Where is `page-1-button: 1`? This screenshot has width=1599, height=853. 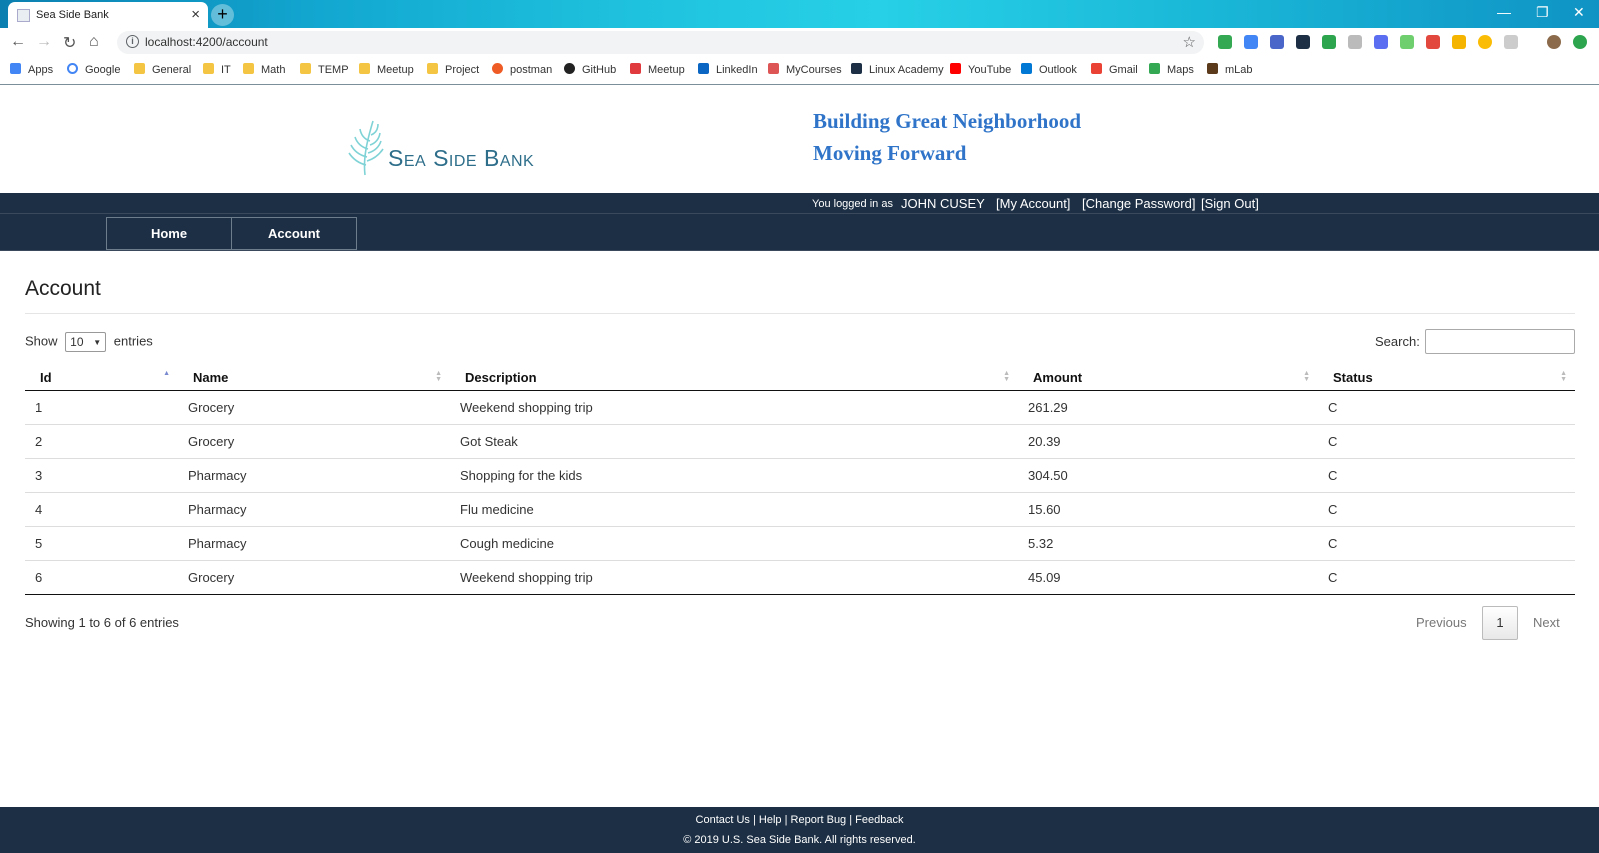 page-1-button: 1 is located at coordinates (1500, 623).